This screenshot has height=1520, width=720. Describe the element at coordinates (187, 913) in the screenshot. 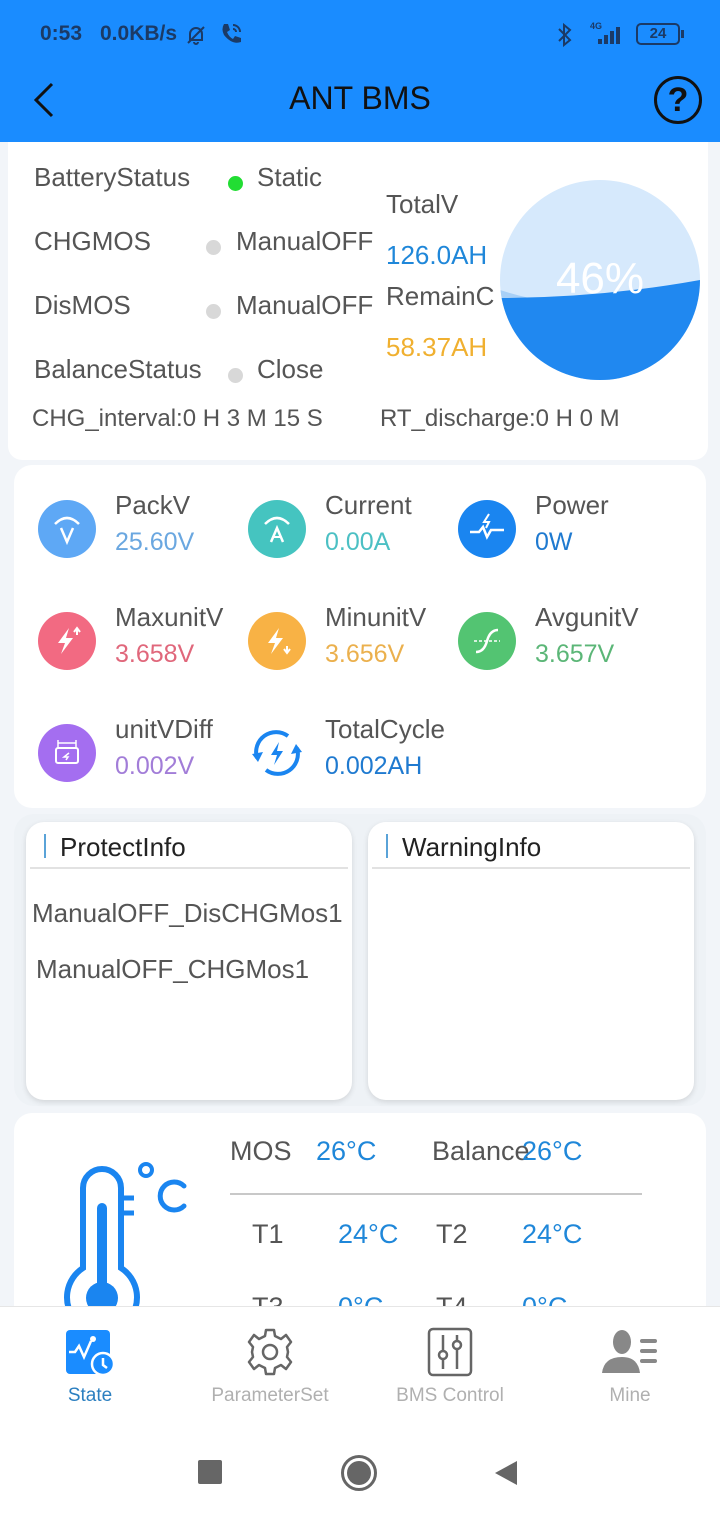

I see `protect-info-item: ManualOFF_DisCHGMos1` at that location.